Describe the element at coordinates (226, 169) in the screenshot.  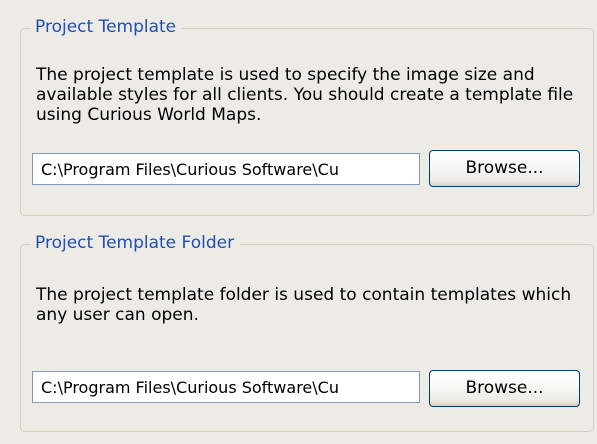
I see `project-template-path-input` at that location.